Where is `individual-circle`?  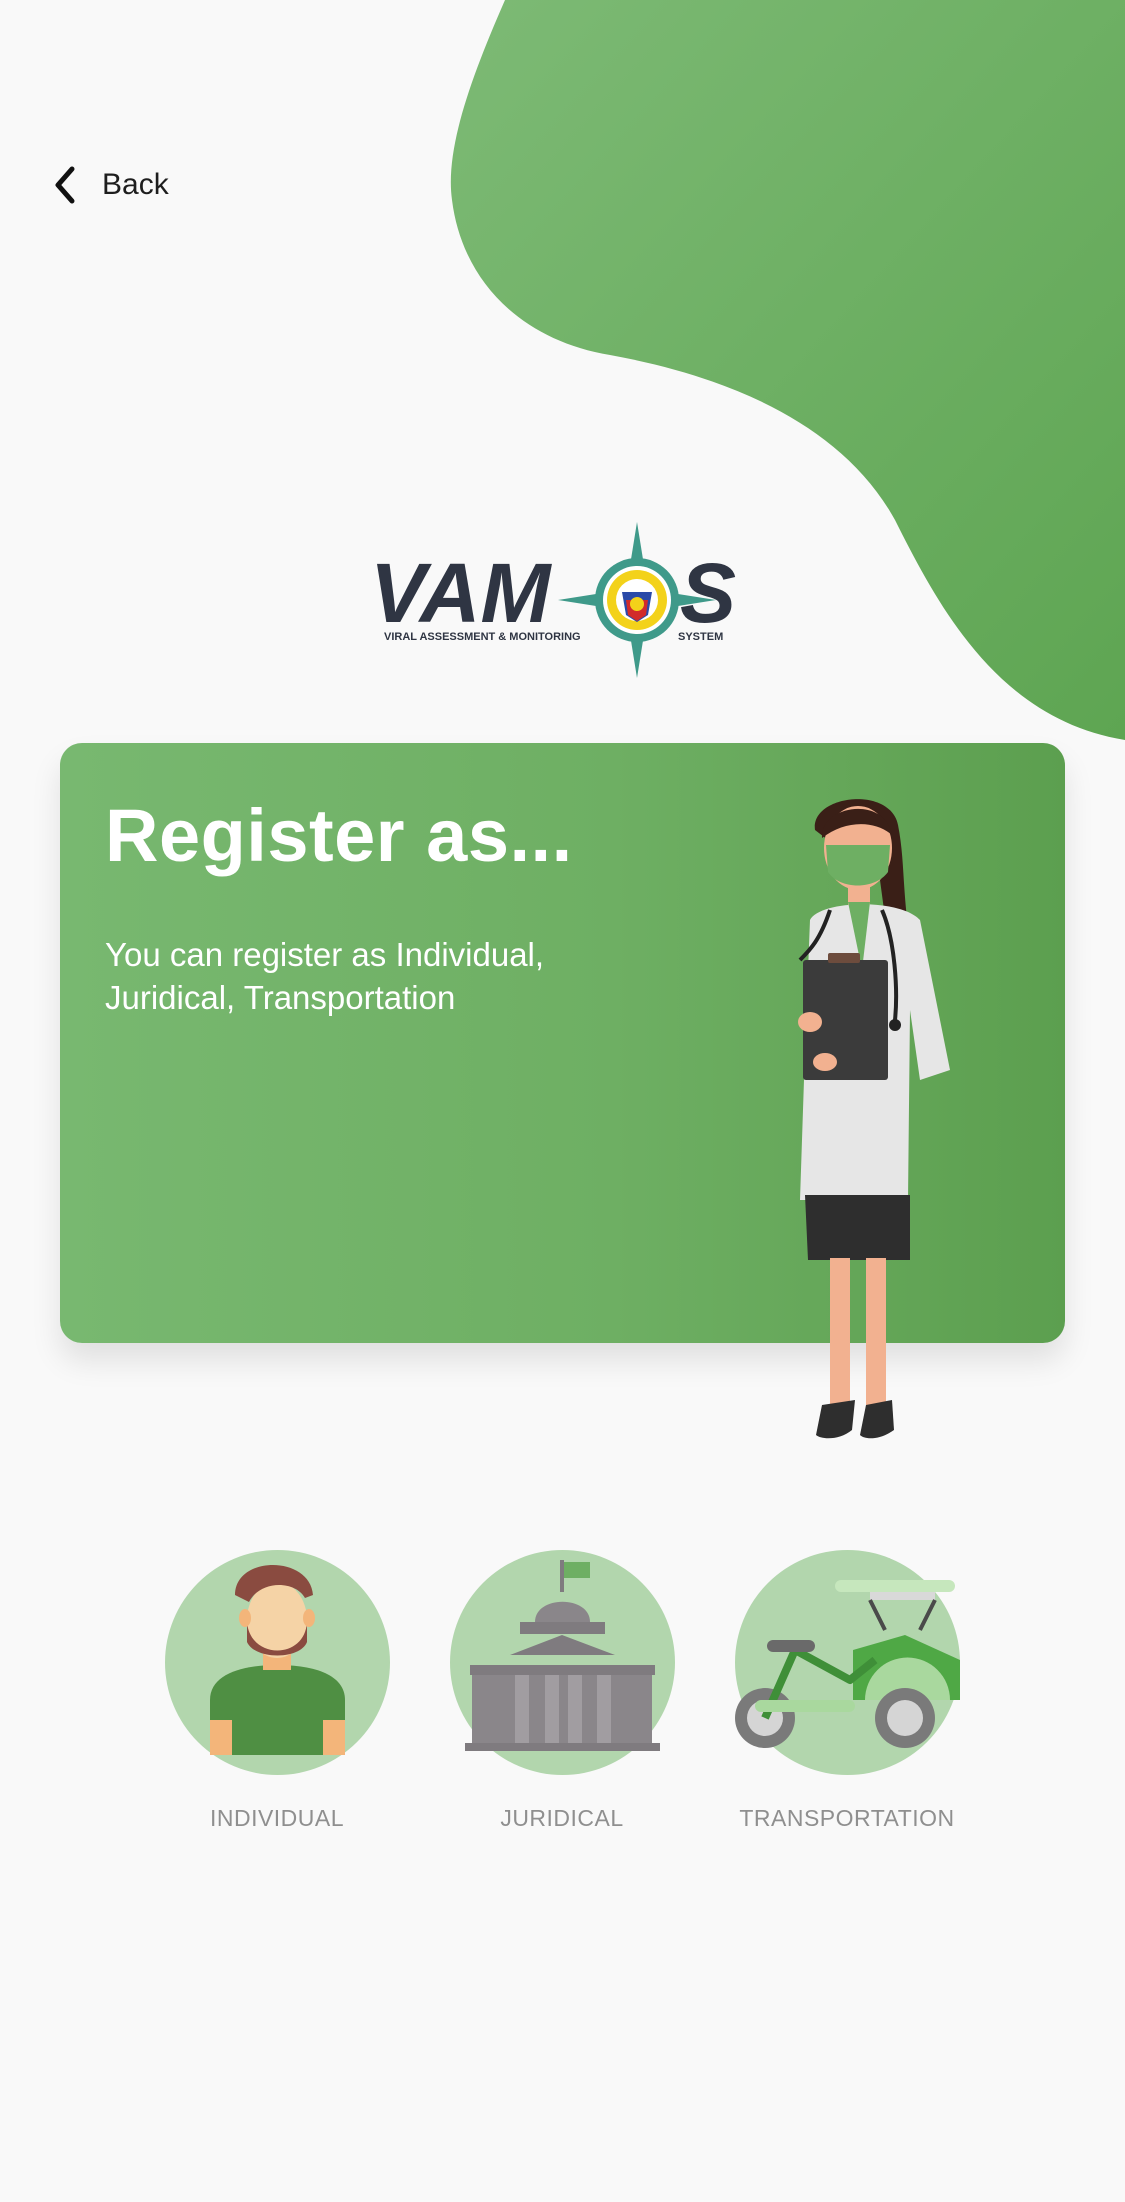 individual-circle is located at coordinates (277, 1662).